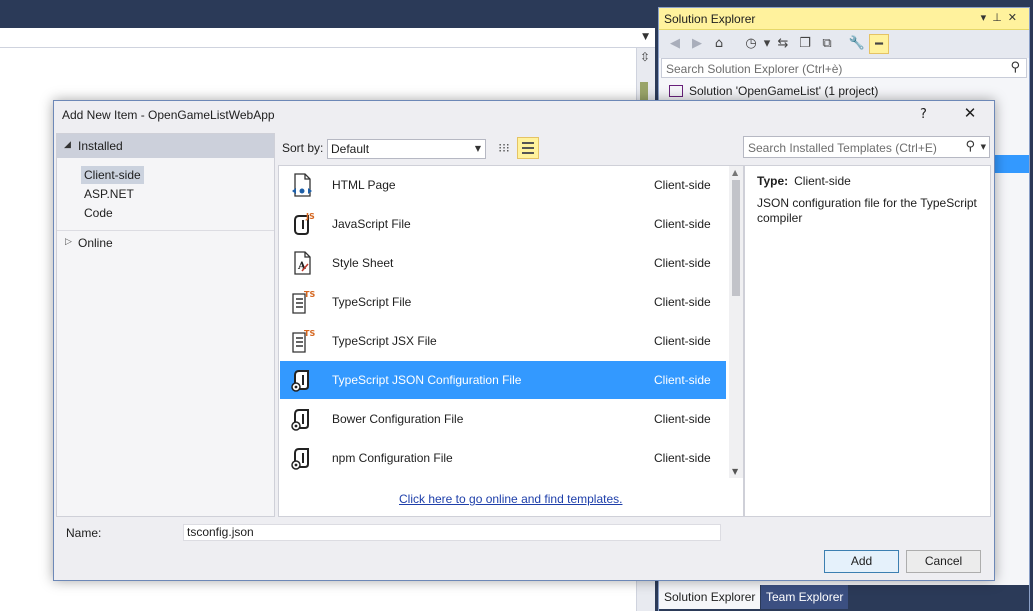  Describe the element at coordinates (350, 149) in the screenshot. I see `sort-by-value: Default` at that location.